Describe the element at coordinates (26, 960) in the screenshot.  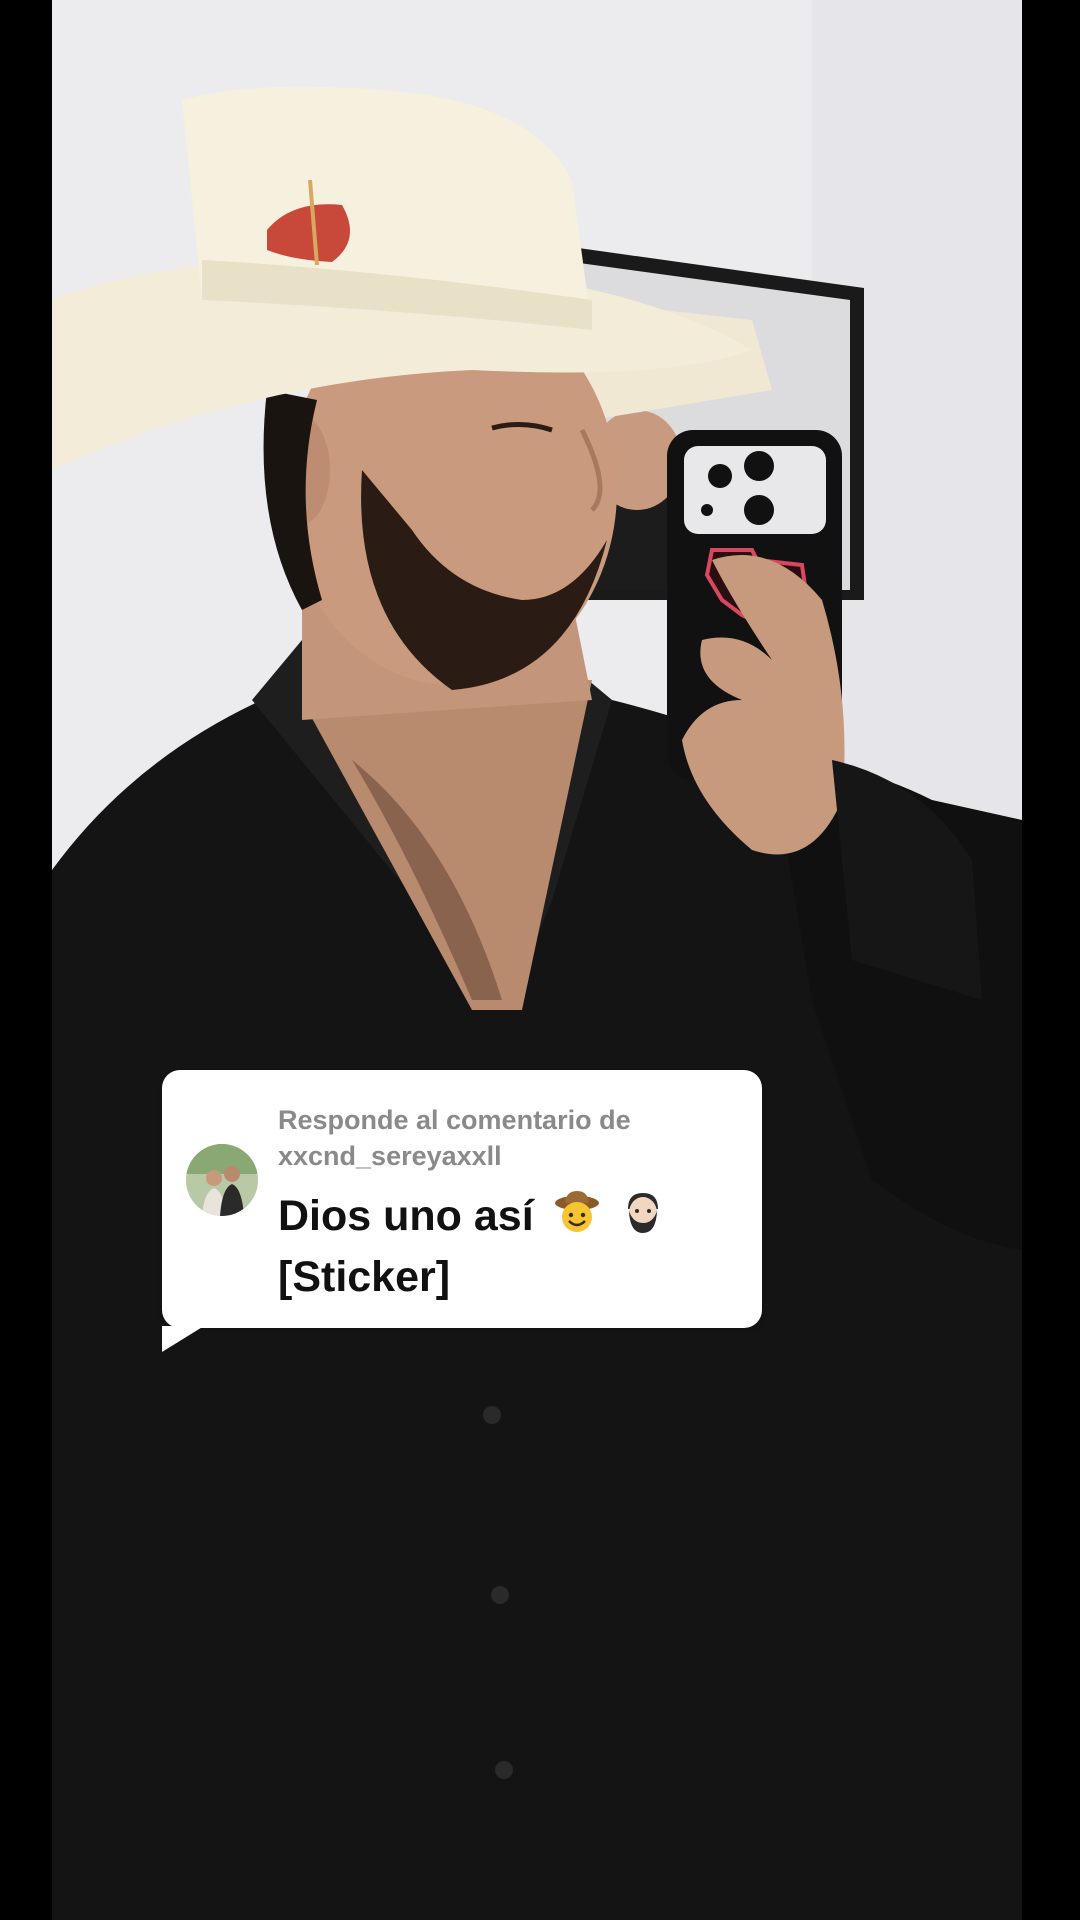
I see `letterbox-left` at that location.